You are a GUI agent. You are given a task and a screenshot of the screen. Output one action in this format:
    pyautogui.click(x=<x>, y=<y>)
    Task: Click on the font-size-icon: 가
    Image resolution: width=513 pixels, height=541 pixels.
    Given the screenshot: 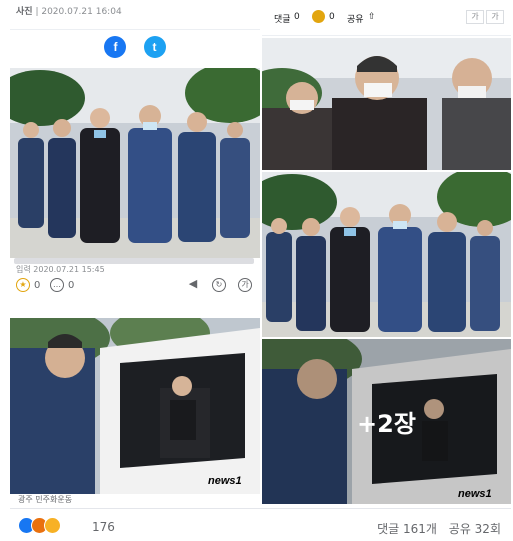 What is the action you would take?
    pyautogui.click(x=245, y=285)
    